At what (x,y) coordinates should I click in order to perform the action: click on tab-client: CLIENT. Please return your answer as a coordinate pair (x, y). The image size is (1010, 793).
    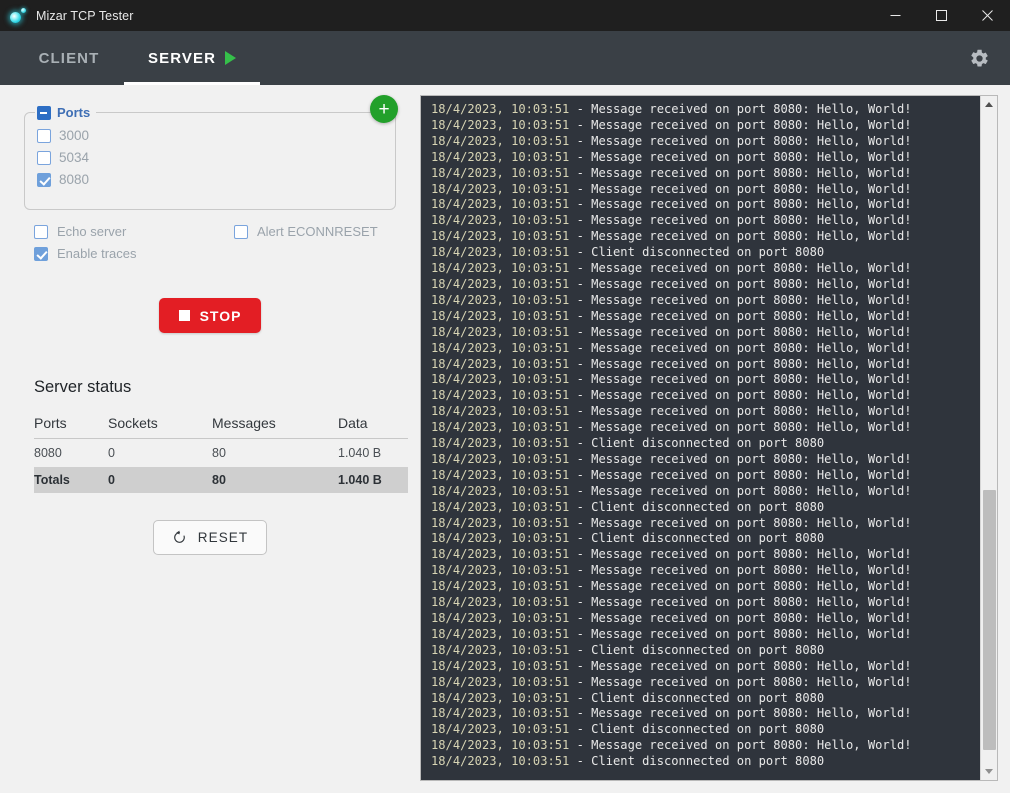
    Looking at the image, I should click on (69, 58).